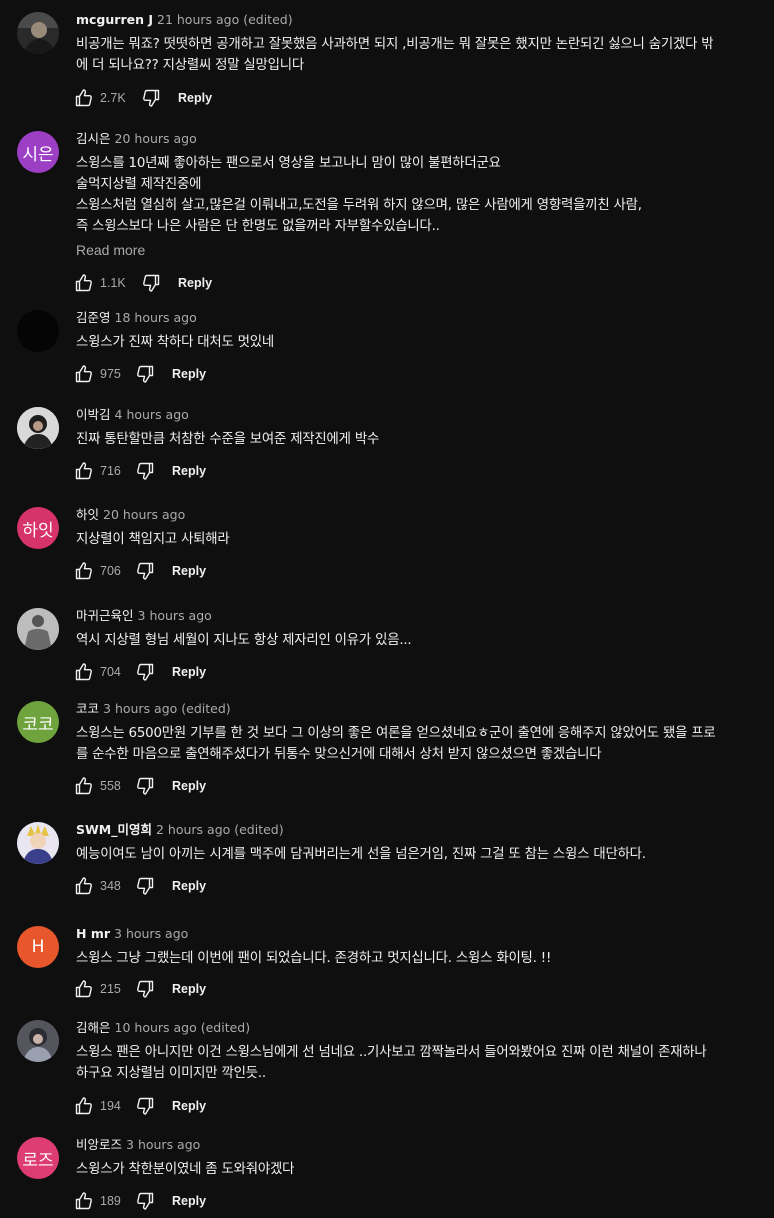 Image resolution: width=774 pixels, height=1218 pixels. Describe the element at coordinates (406, 1169) in the screenshot. I see `comment-text: 스윙스가 착한분이였네 좀 도와줘야겠다` at that location.